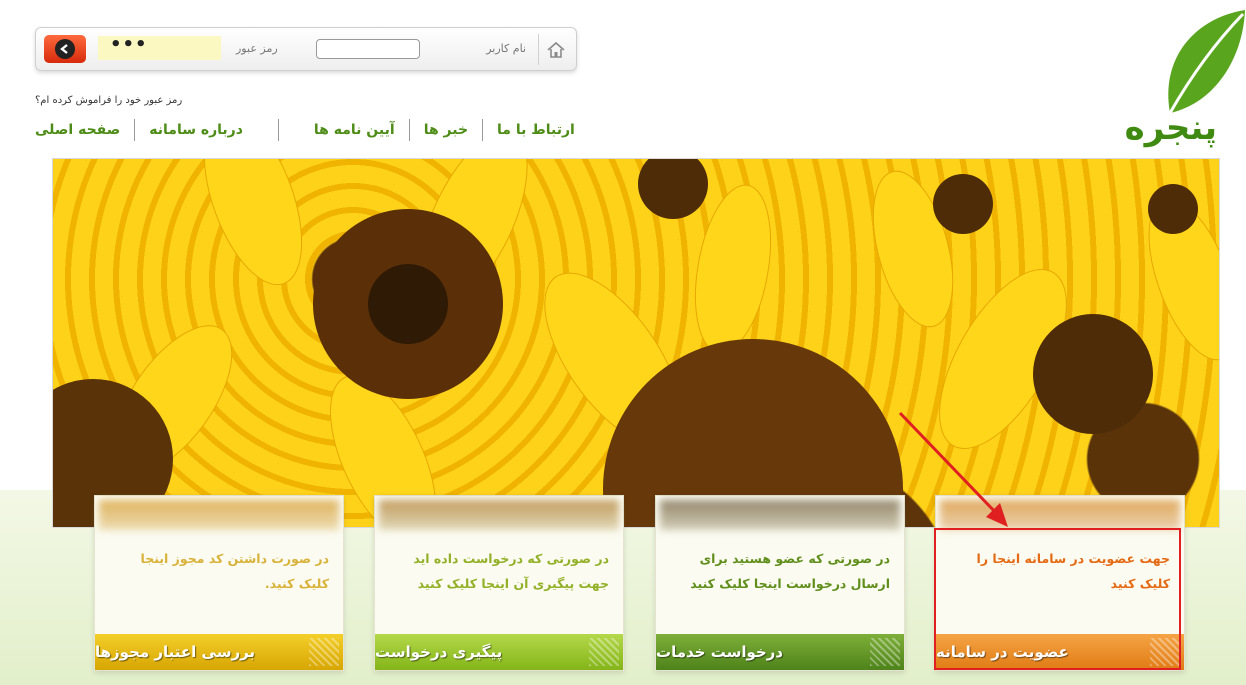 This screenshot has width=1246, height=685. Describe the element at coordinates (446, 130) in the screenshot. I see `nav-news: خبر ها` at that location.